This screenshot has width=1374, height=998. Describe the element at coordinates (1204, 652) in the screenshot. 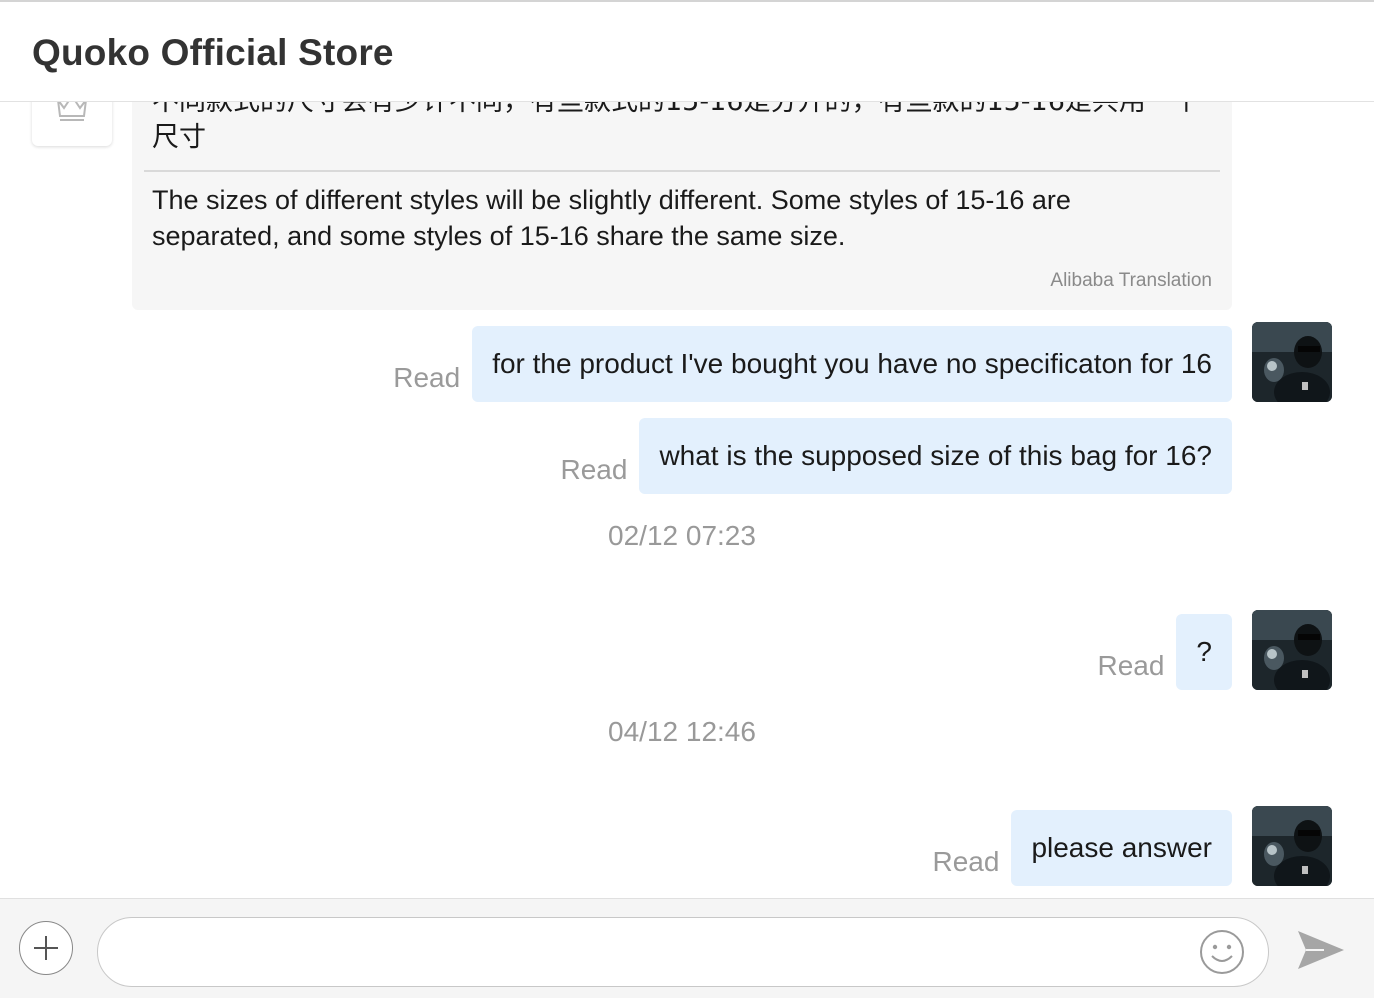

I see `sent-message-bubble: ?` at that location.